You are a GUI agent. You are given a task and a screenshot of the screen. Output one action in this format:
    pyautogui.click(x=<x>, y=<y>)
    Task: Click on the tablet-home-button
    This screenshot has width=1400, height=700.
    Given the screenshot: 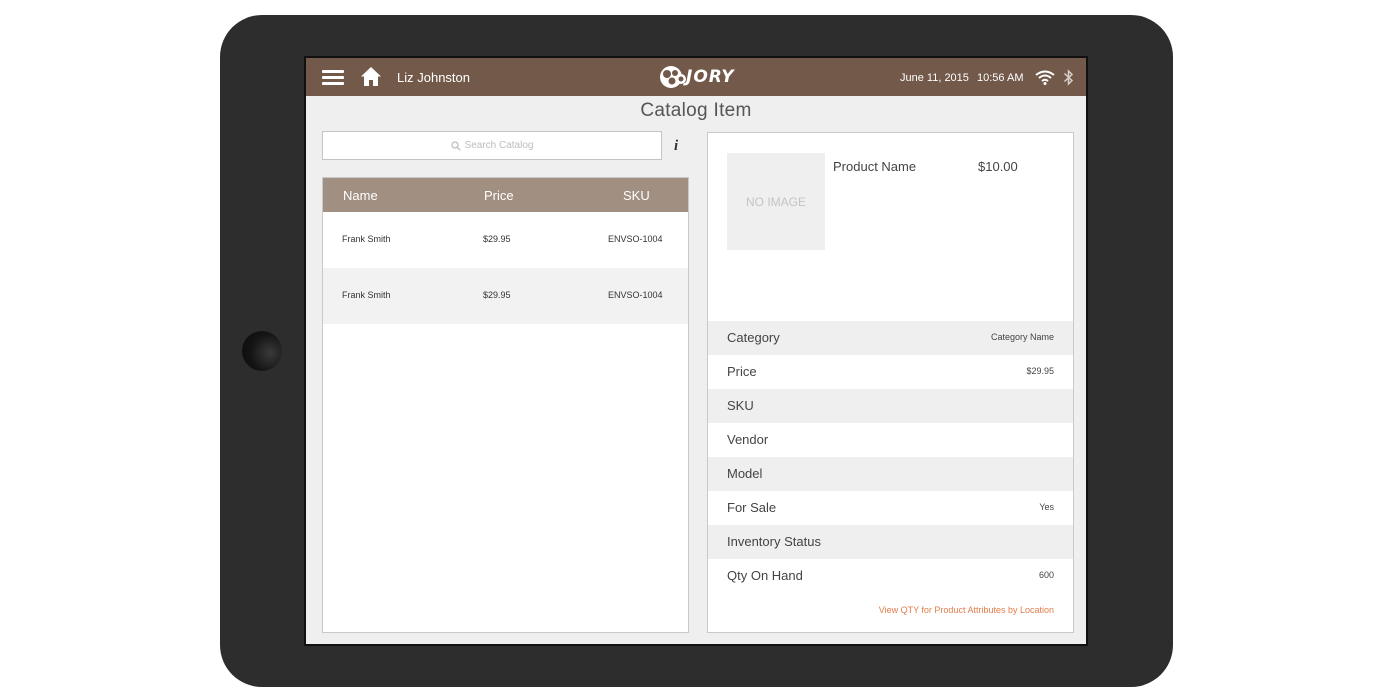 What is the action you would take?
    pyautogui.click(x=262, y=351)
    